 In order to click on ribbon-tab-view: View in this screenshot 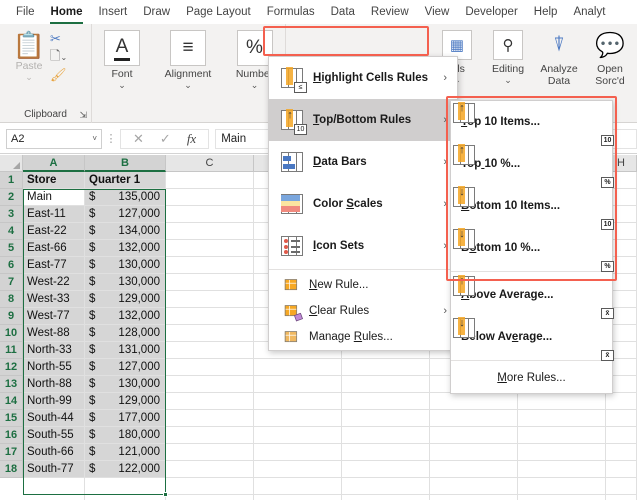, I will do `click(437, 12)`.